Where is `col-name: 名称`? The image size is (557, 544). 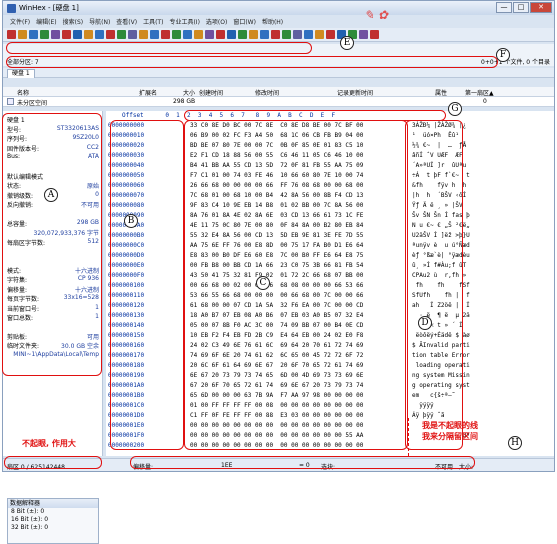 col-name: 名称 is located at coordinates (23, 92).